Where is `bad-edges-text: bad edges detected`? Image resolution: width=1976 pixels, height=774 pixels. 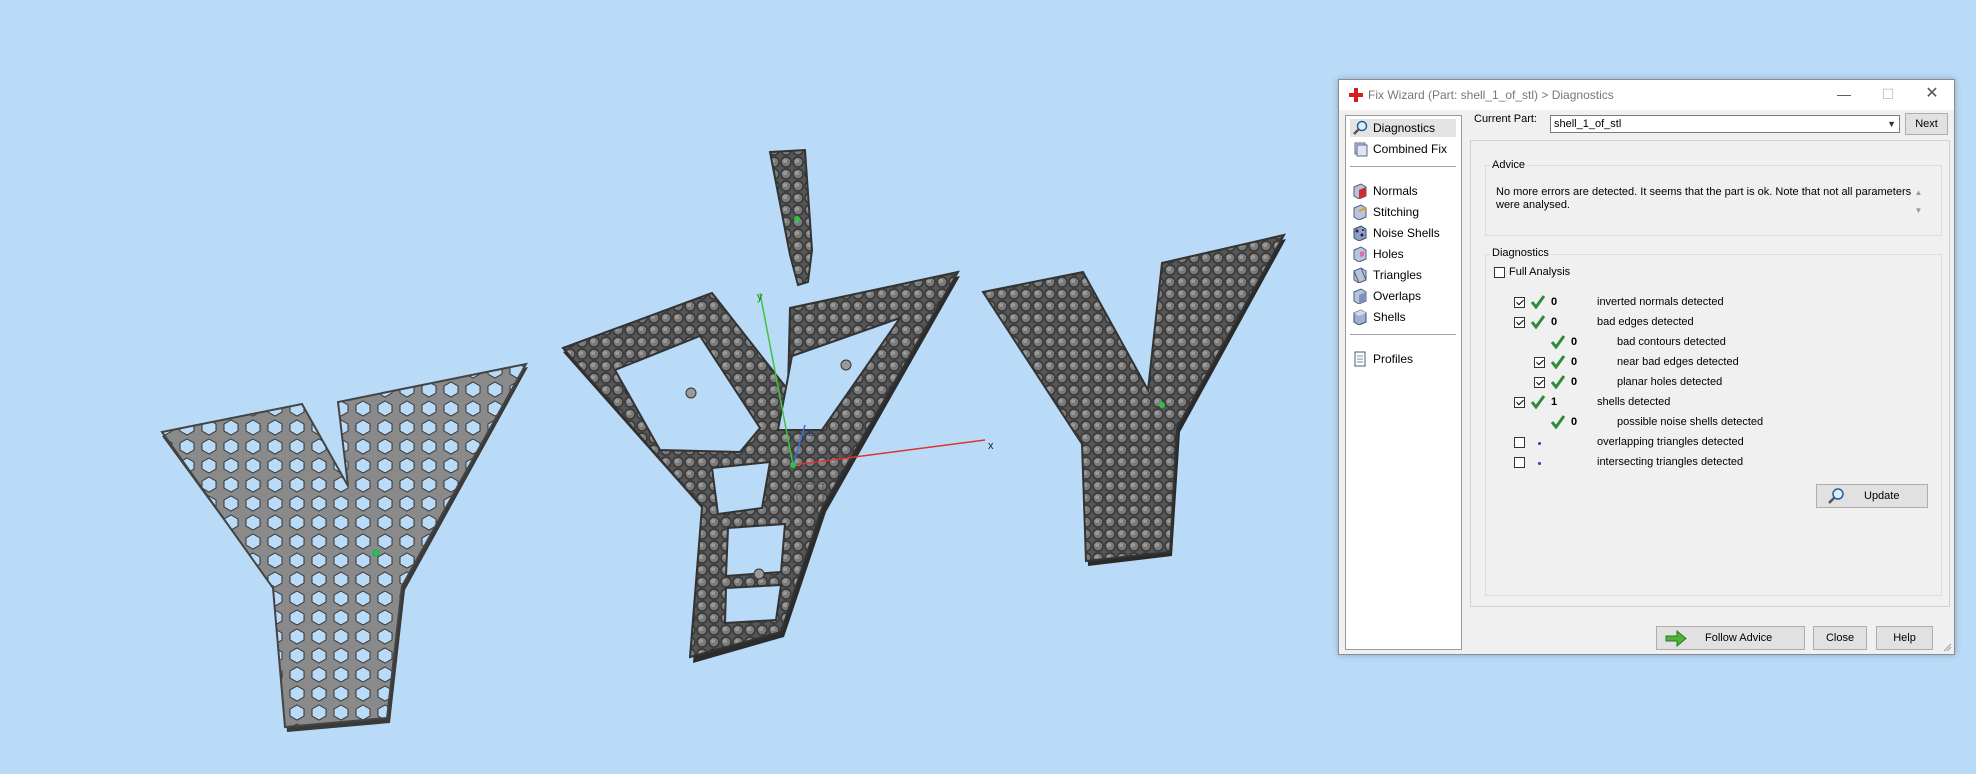
bad-edges-text: bad edges detected is located at coordinates (1645, 322).